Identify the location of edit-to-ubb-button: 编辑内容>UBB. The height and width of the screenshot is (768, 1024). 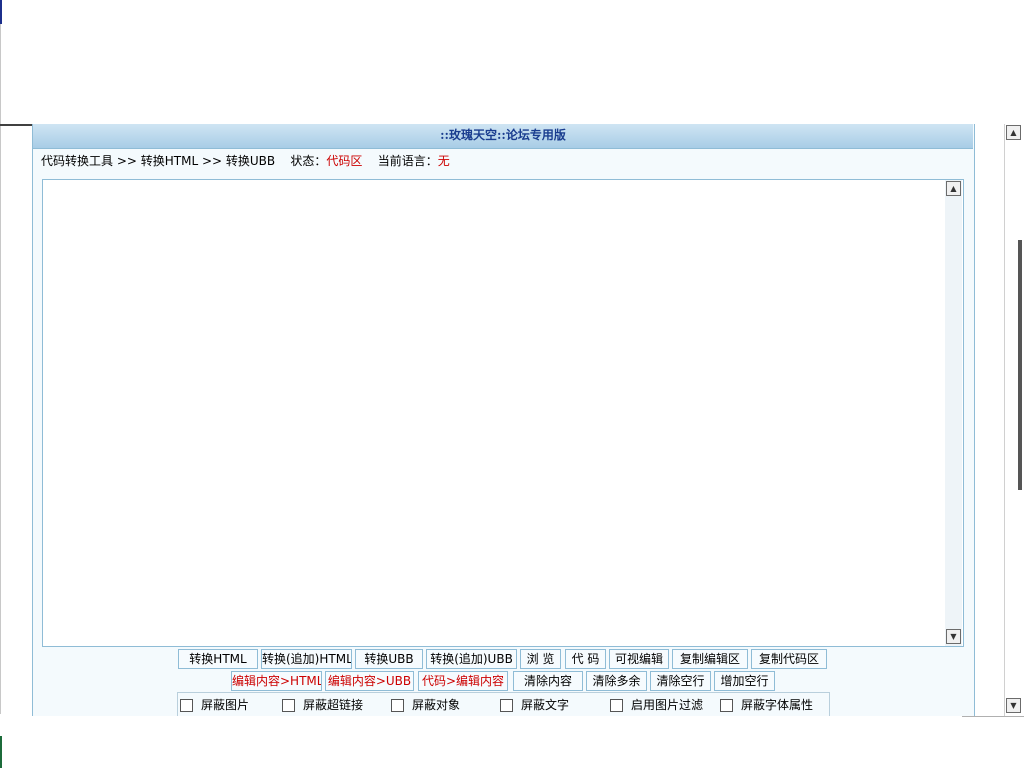
(369, 681).